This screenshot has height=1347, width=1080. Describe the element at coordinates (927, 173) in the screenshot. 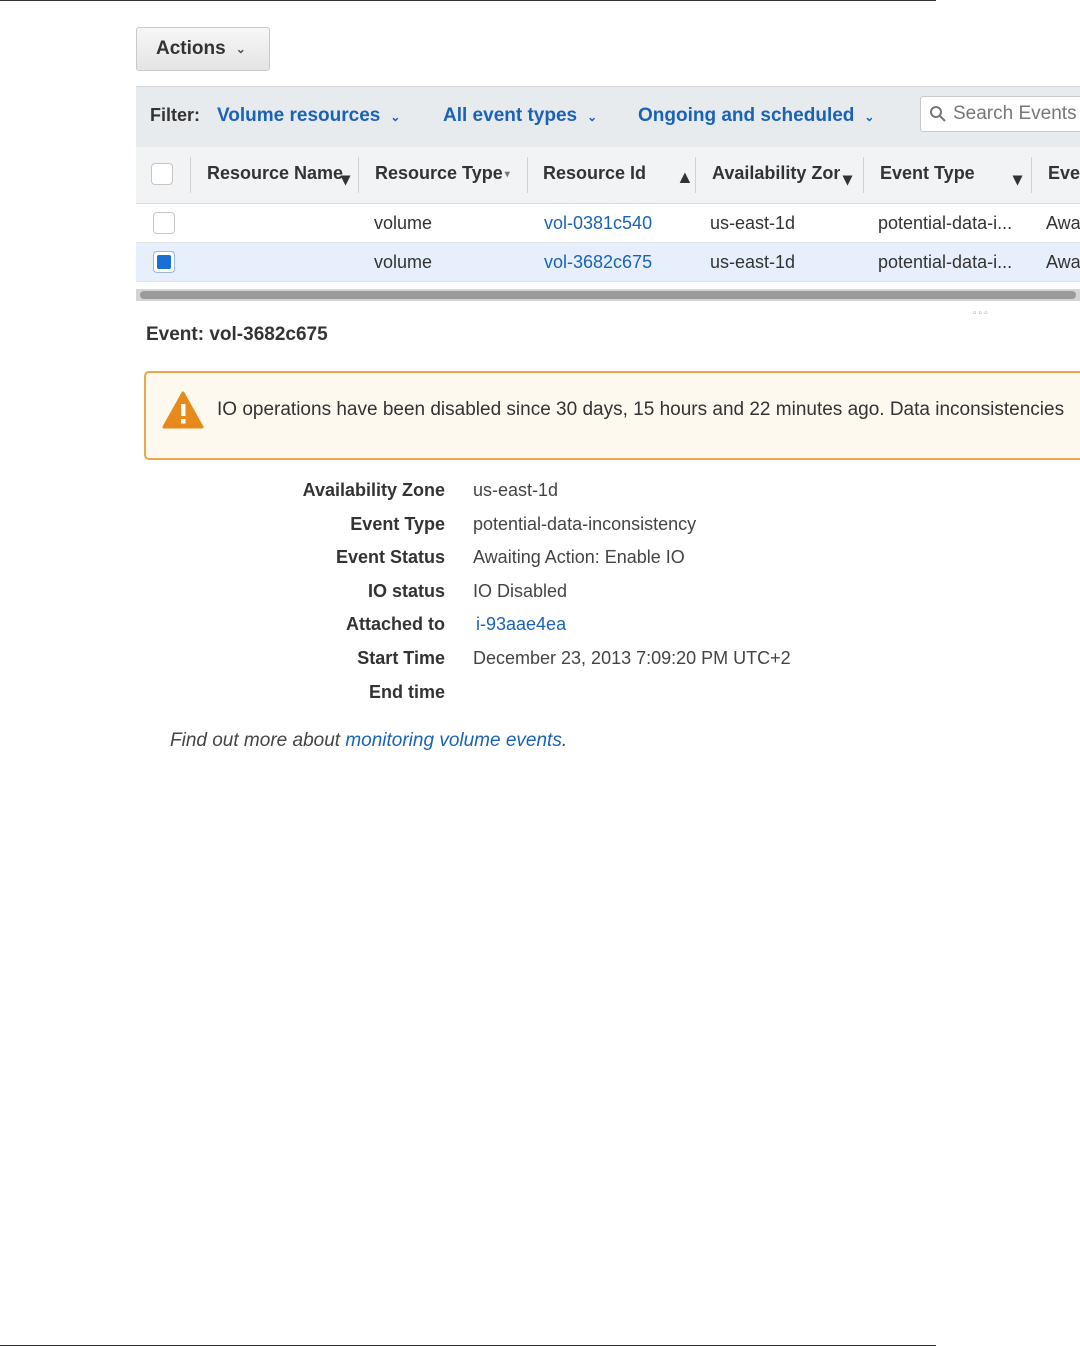

I see `column-header-event-type: Event Type` at that location.